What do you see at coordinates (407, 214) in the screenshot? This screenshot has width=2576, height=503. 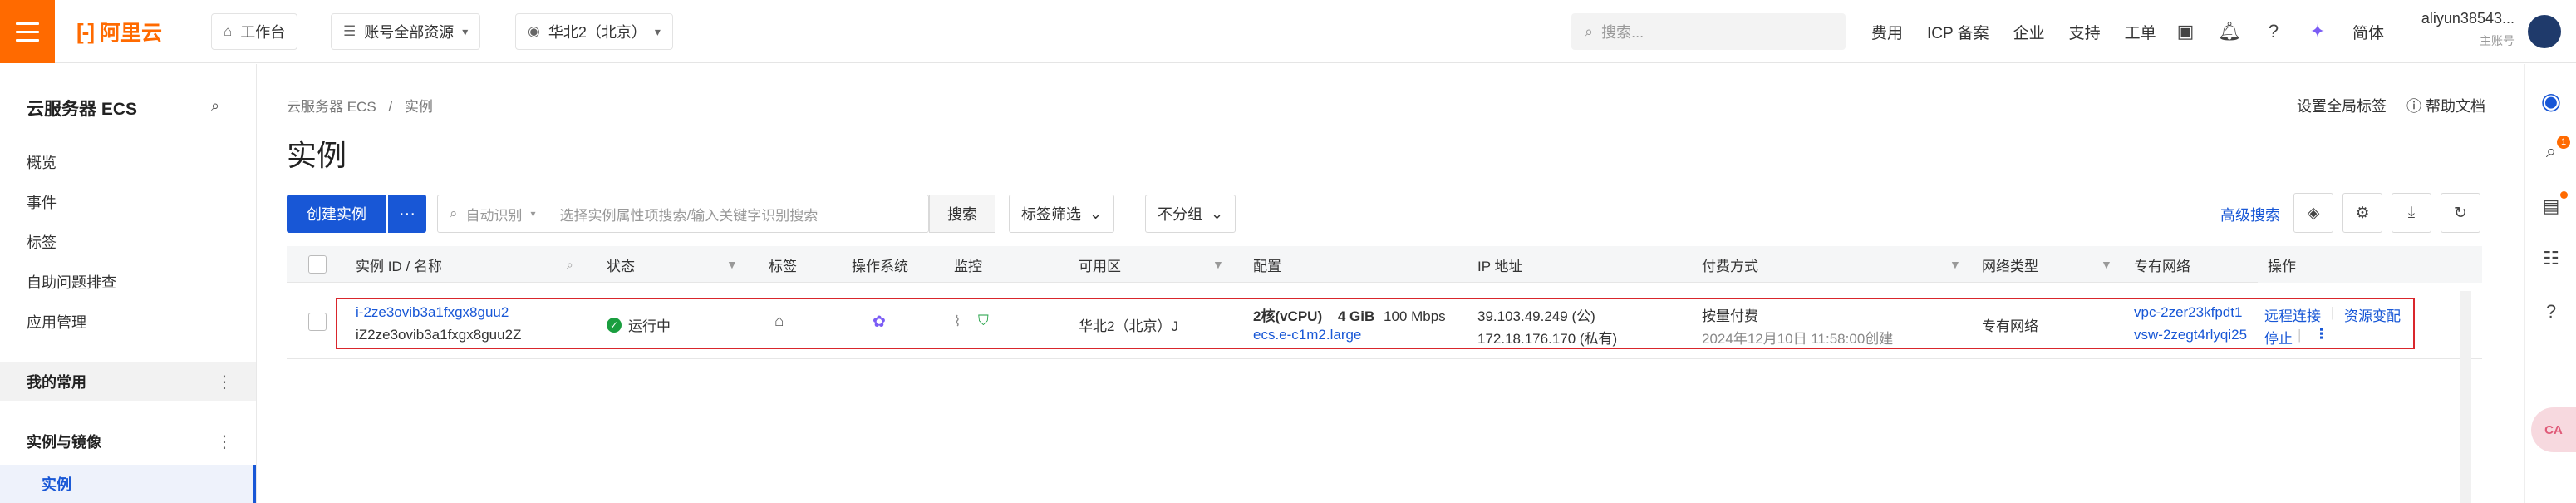 I see `more-actions-button: ···` at bounding box center [407, 214].